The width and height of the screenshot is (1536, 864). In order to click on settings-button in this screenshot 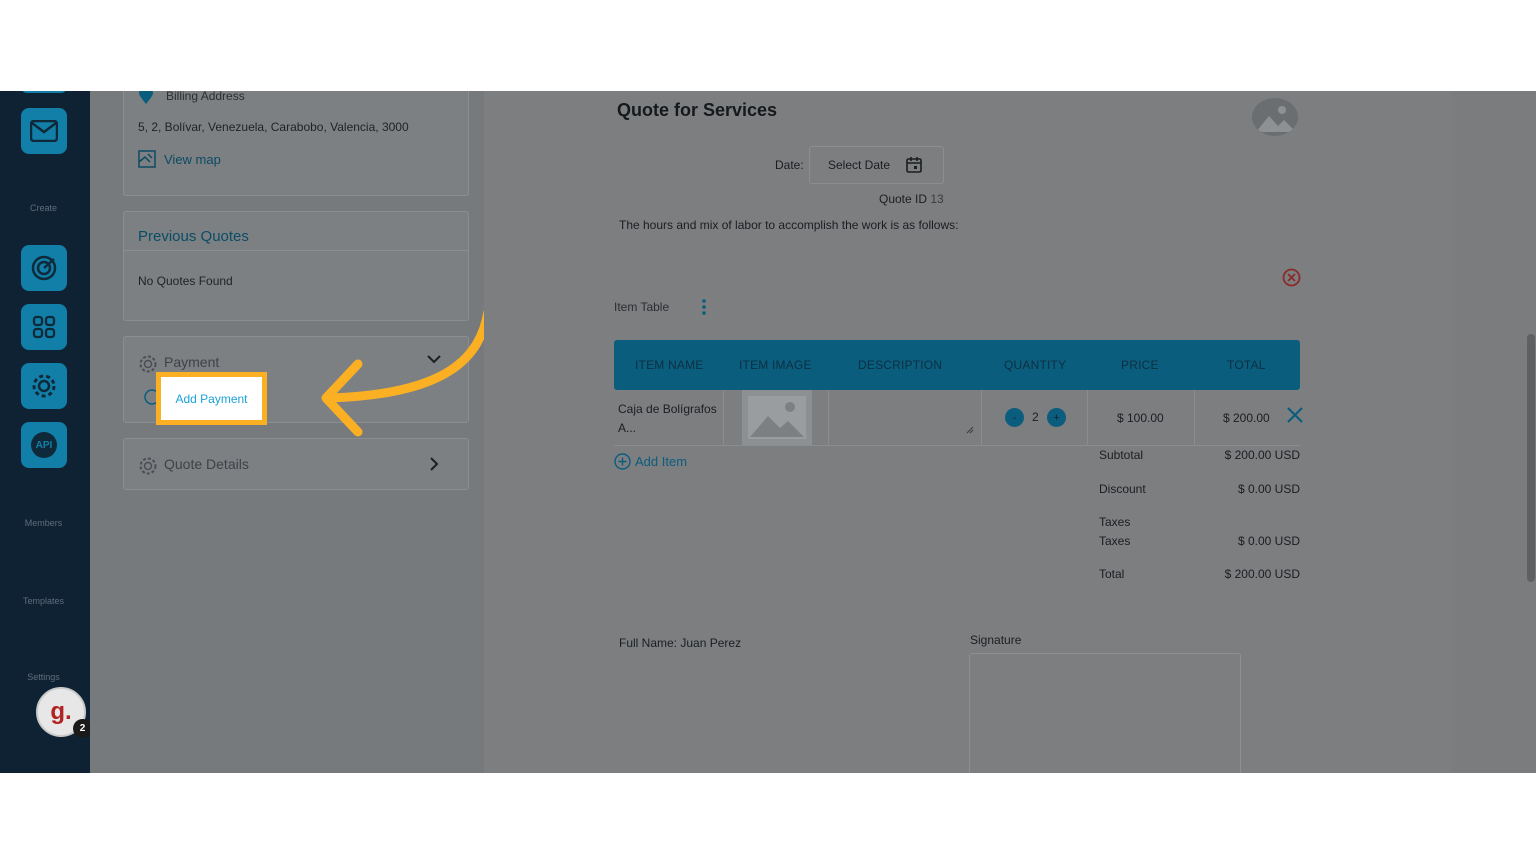, I will do `click(44, 386)`.